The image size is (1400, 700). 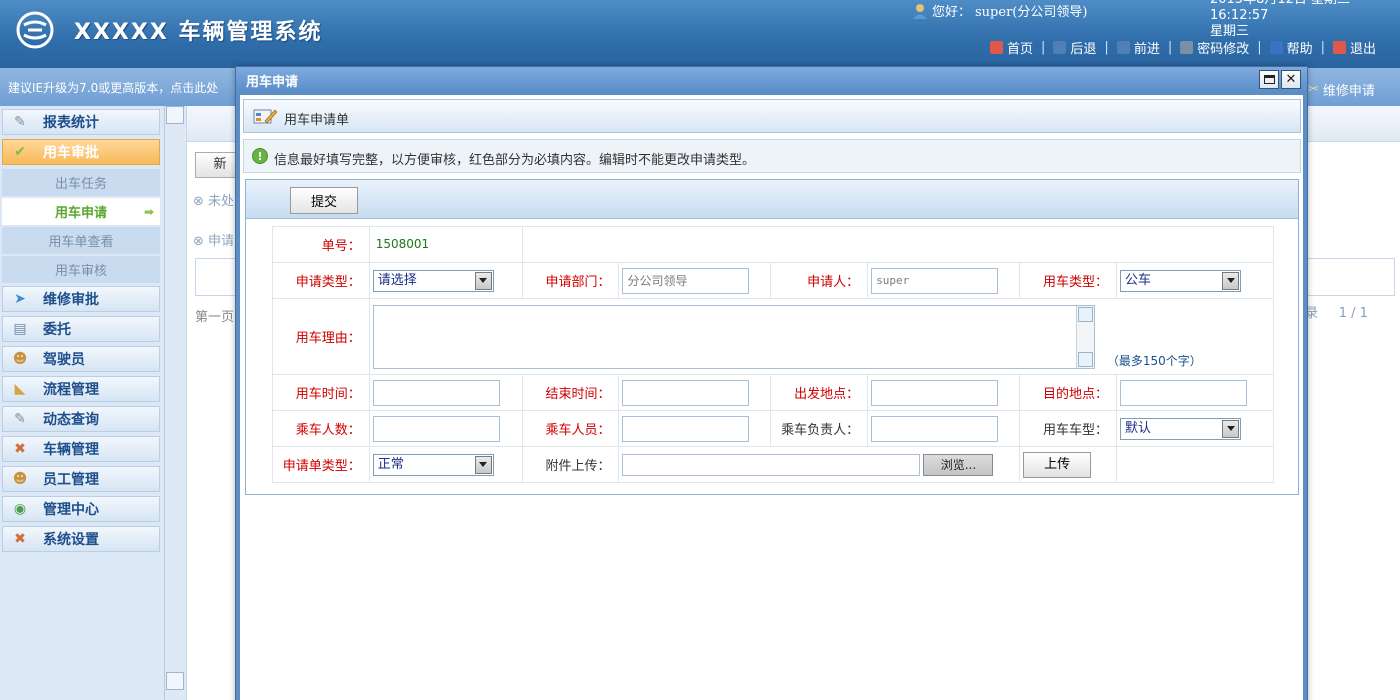 What do you see at coordinates (1354, 47) in the screenshot?
I see `nav-logout: 退出` at bounding box center [1354, 47].